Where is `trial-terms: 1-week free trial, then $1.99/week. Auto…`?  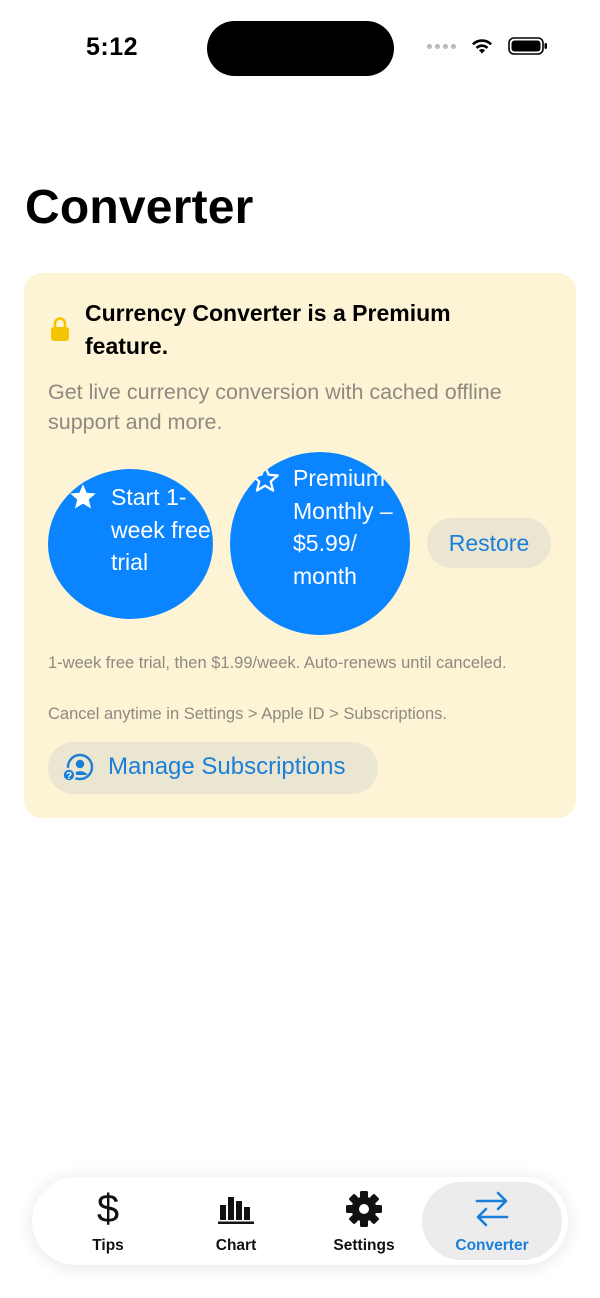
trial-terms: 1-week free trial, then $1.99/week. Auto… is located at coordinates (277, 663).